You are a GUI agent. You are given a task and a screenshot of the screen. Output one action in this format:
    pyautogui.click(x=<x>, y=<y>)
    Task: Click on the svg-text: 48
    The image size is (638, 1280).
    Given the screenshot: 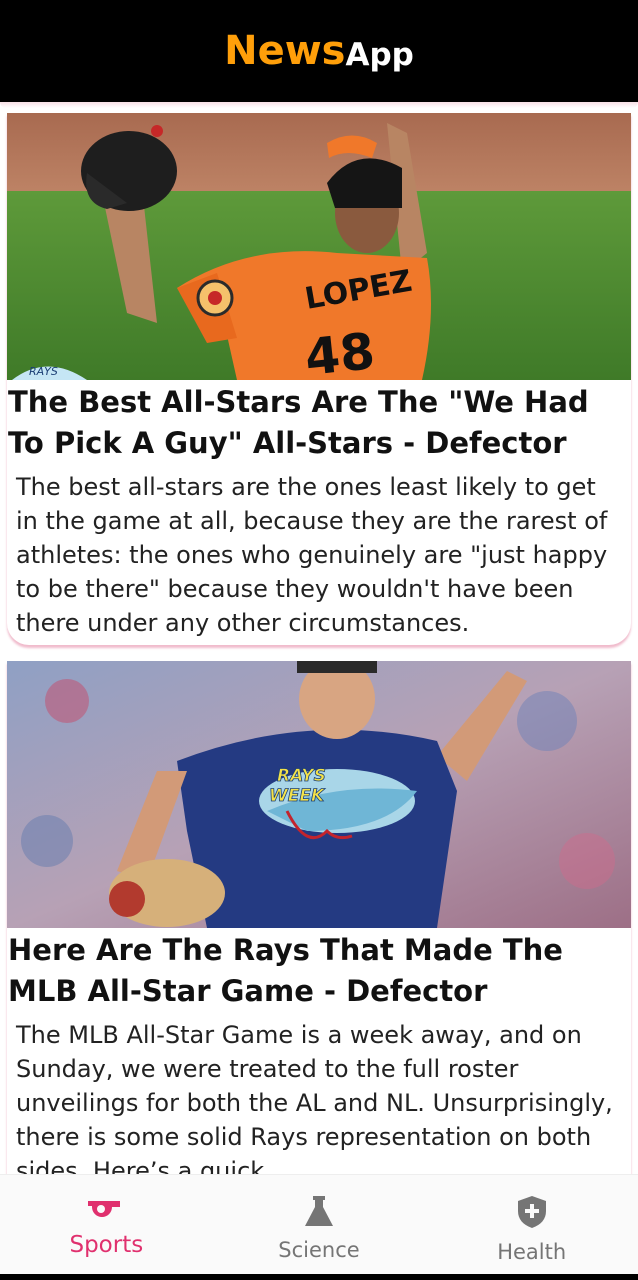 What is the action you would take?
    pyautogui.click(x=339, y=351)
    